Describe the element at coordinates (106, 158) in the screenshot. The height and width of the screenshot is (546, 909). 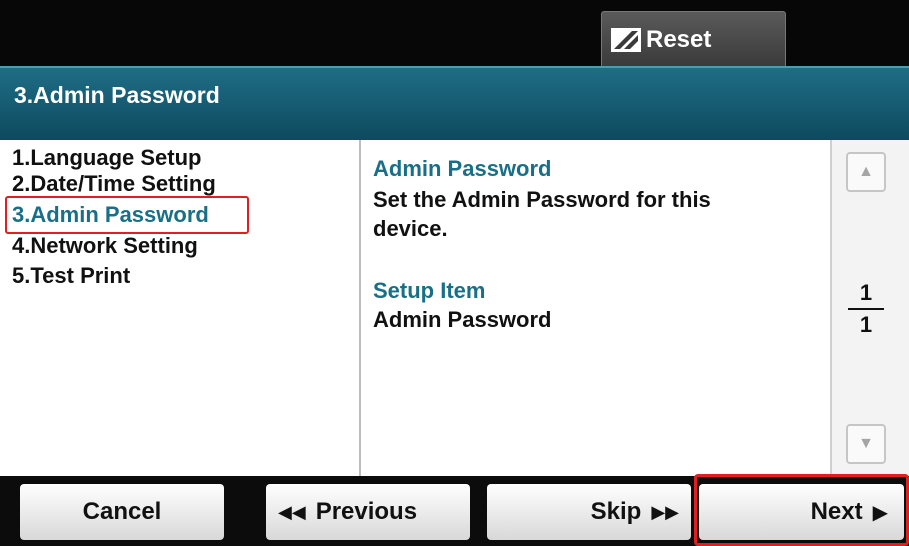
I see `menu-item-language-setup: 1.Language Setup` at that location.